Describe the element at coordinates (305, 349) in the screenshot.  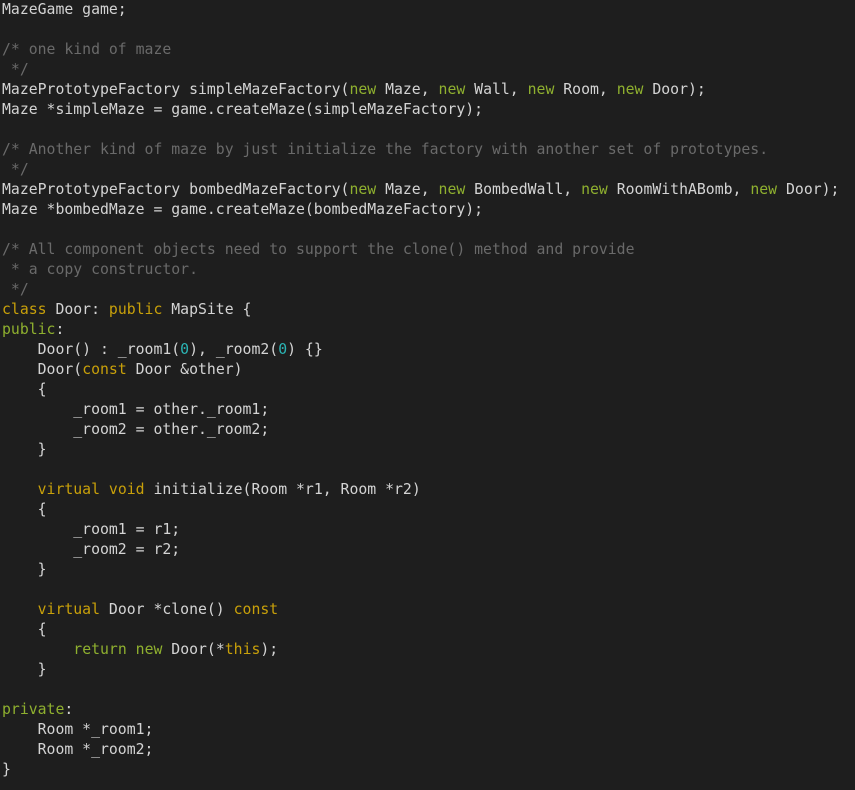
I see `code-token-plain: ) {}` at that location.